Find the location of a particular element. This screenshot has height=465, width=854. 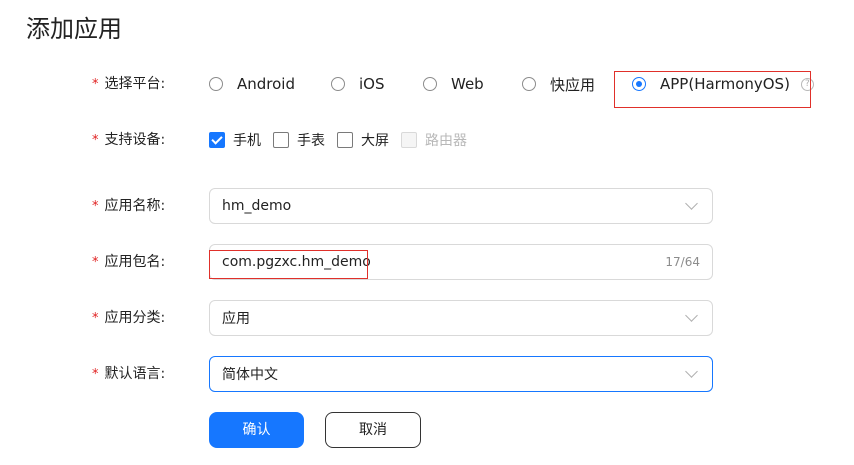

radio-quickapp: 快应用 is located at coordinates (558, 84).